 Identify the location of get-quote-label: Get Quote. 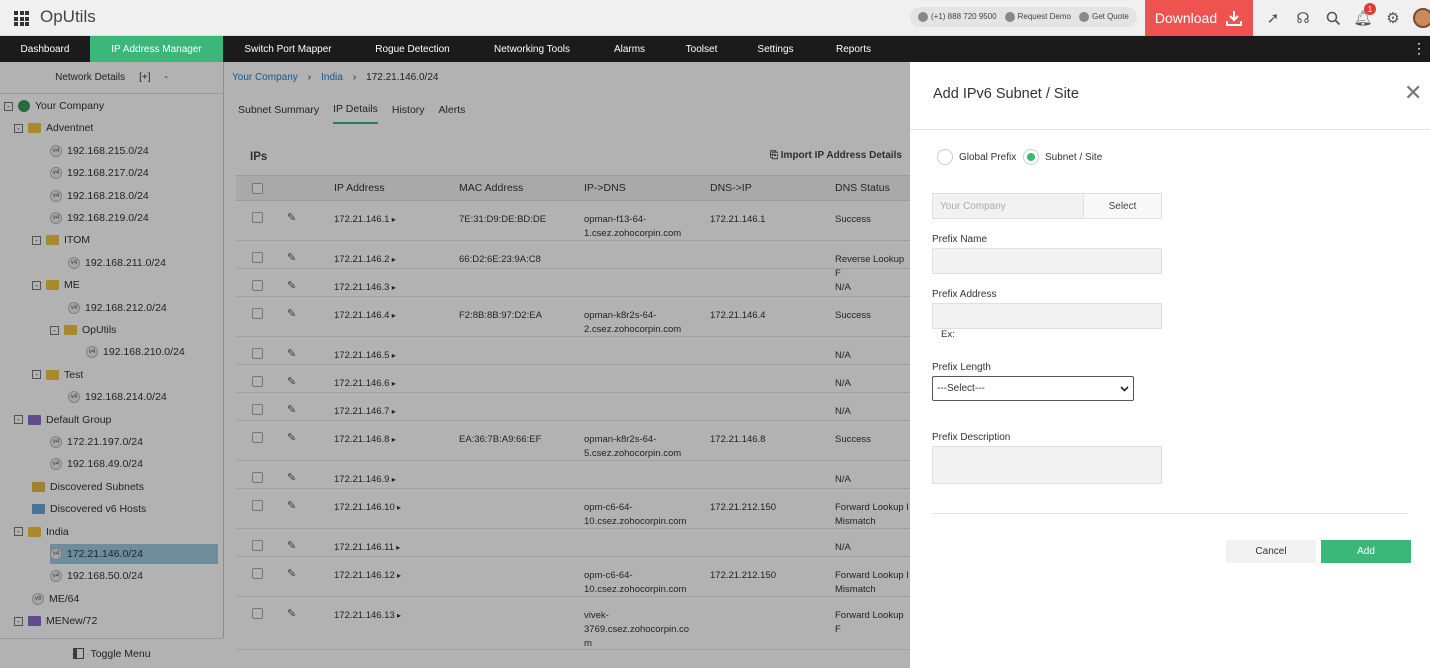
(1110, 17).